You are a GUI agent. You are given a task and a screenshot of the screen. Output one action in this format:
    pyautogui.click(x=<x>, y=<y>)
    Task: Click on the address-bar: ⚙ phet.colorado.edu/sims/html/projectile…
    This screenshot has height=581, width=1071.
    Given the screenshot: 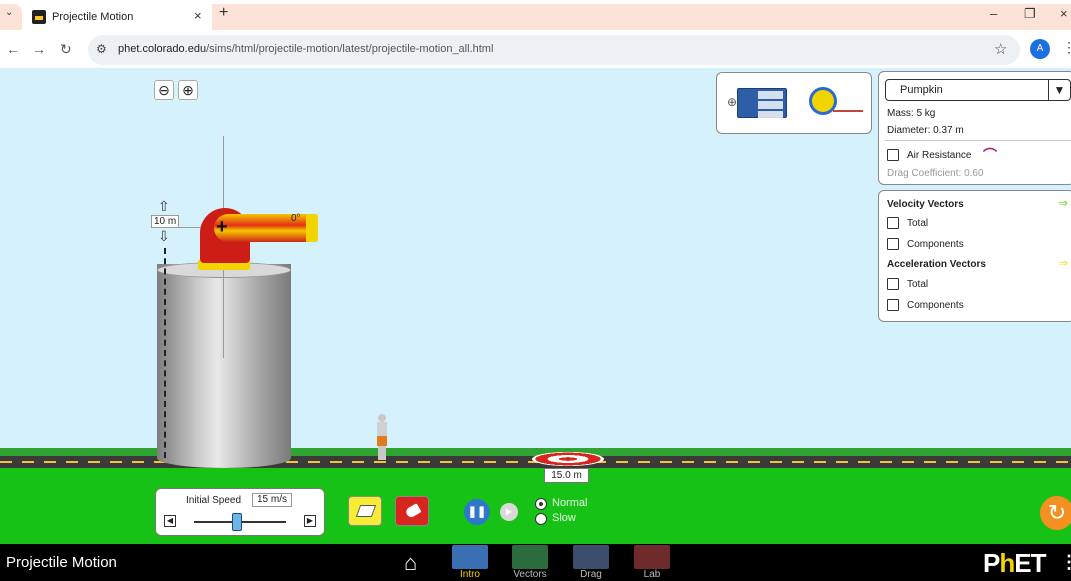 What is the action you would take?
    pyautogui.click(x=554, y=50)
    